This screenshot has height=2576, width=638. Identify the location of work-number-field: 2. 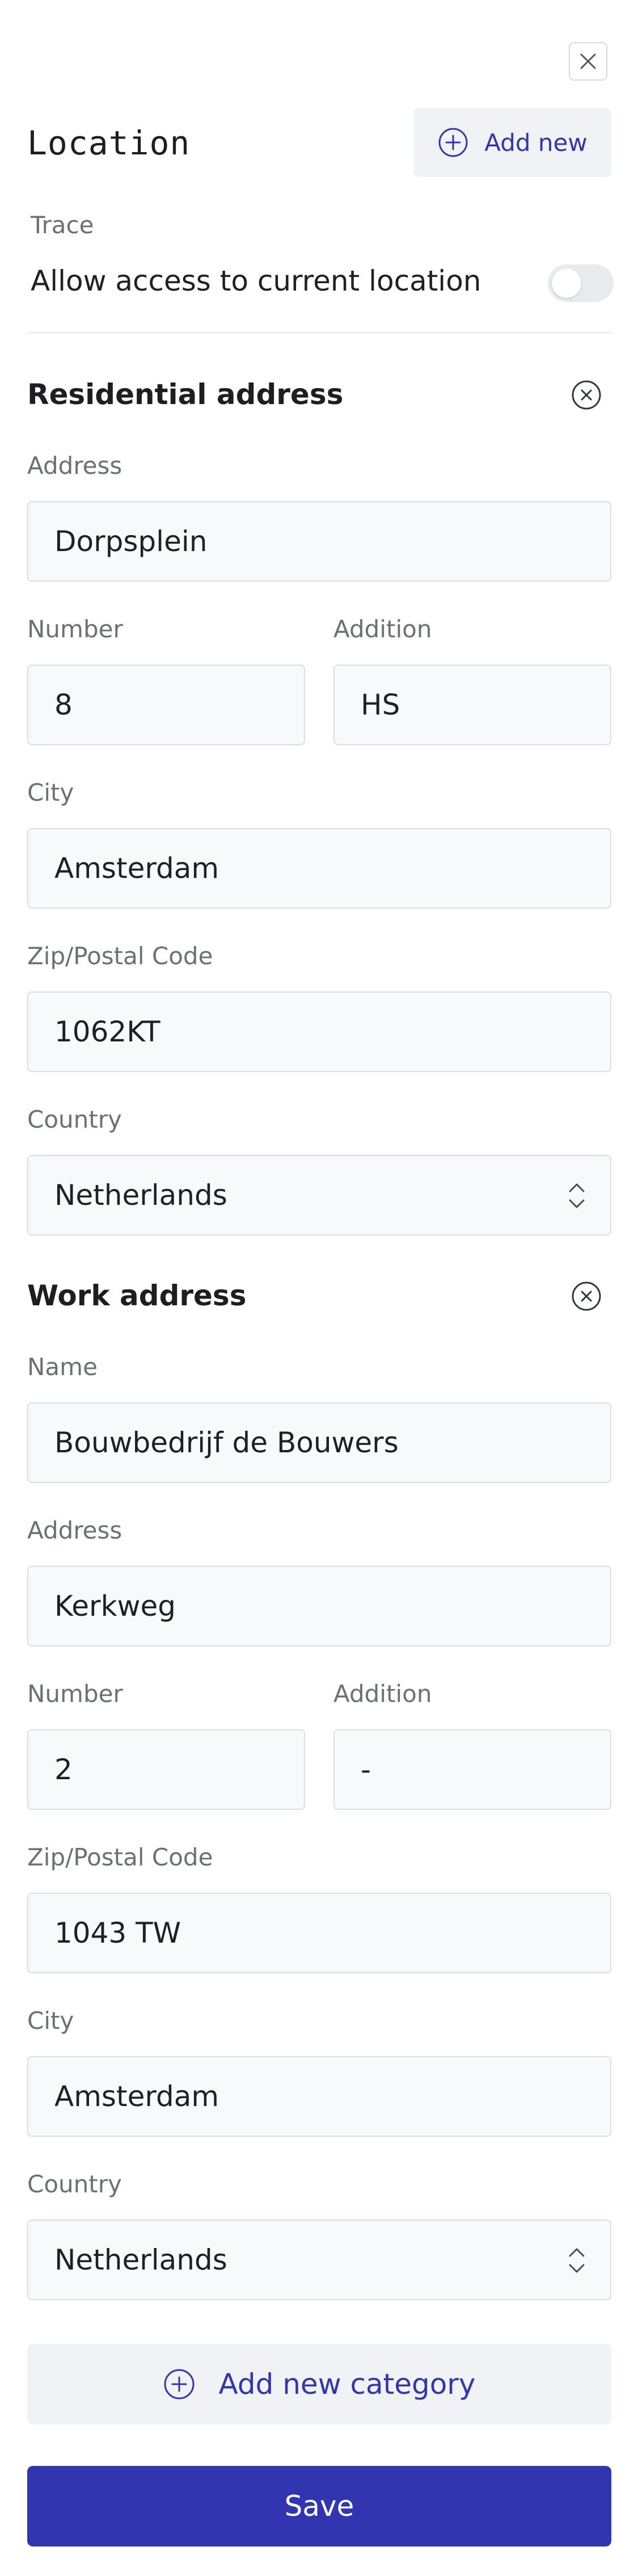
(166, 1769).